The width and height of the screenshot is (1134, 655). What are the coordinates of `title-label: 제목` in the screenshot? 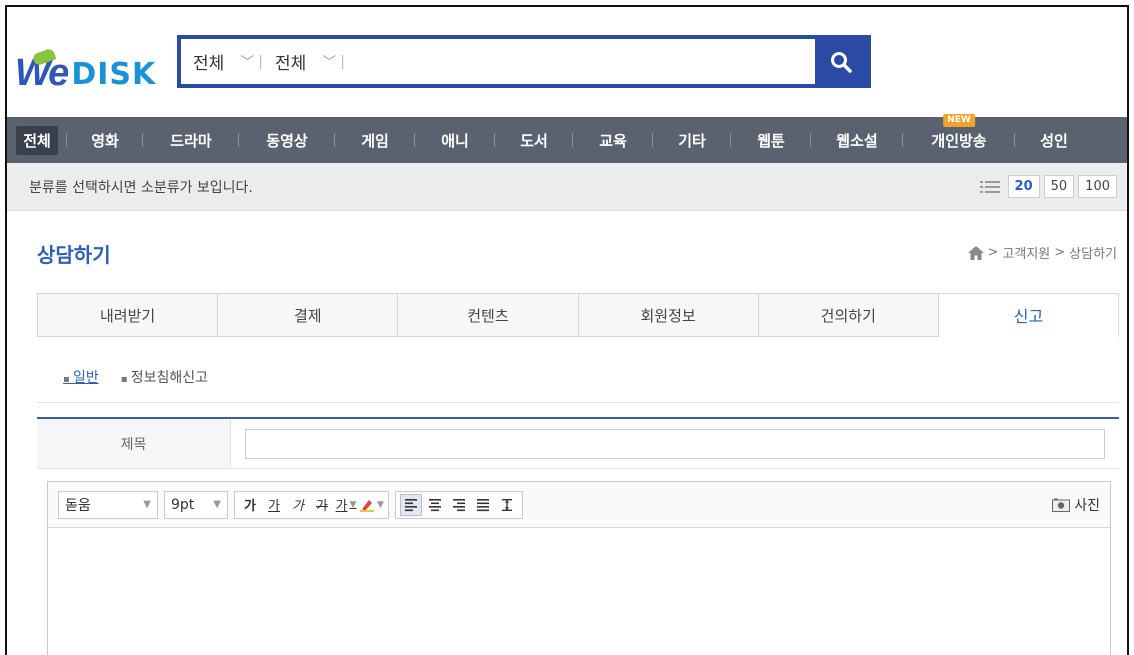 It's located at (134, 443).